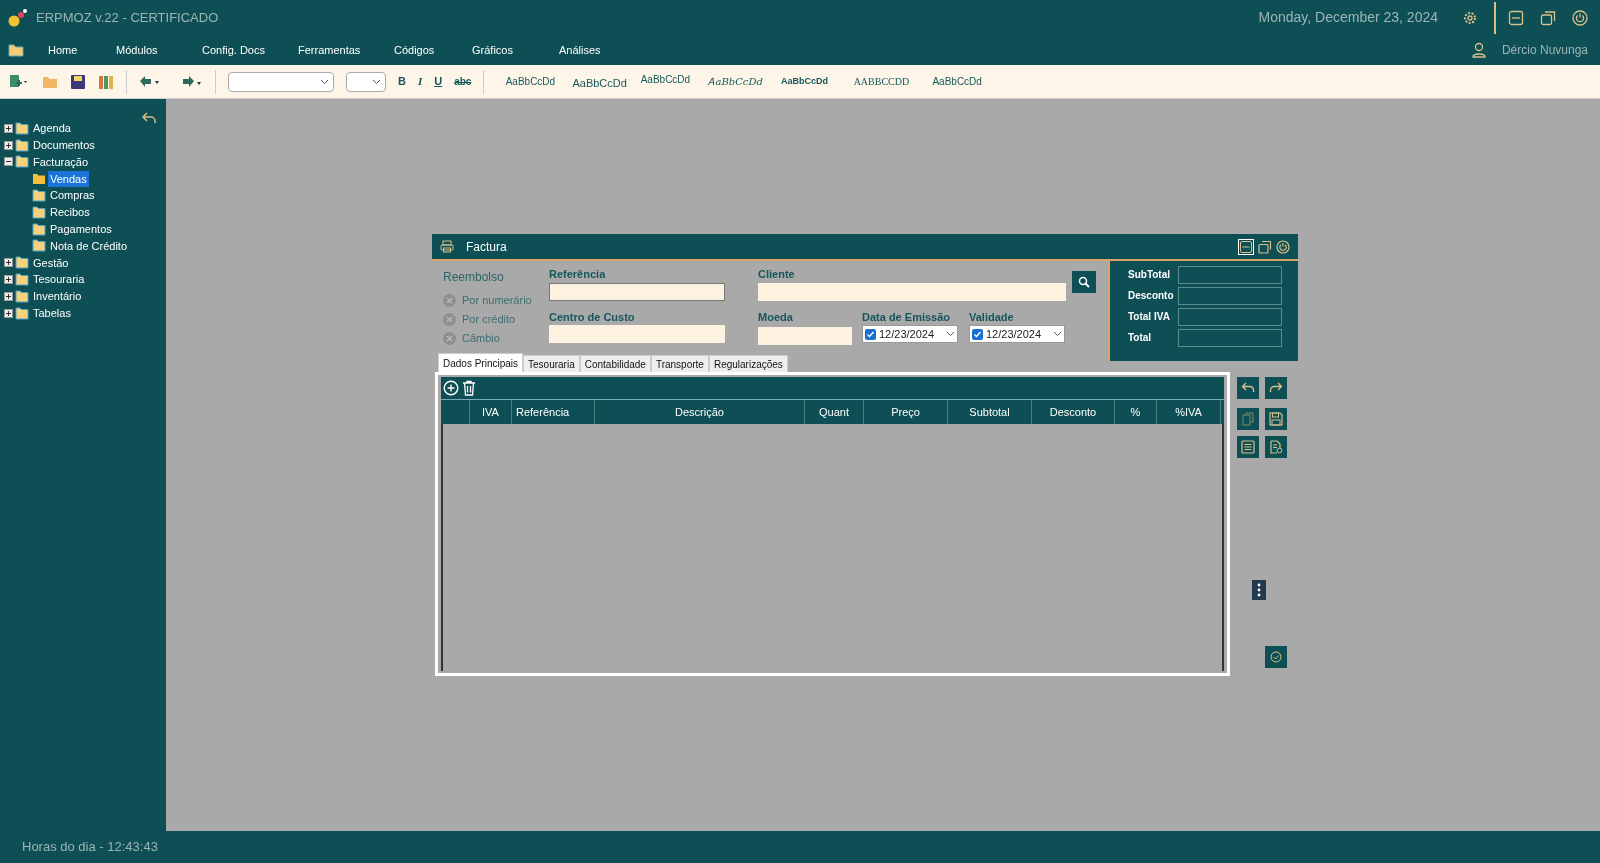  Describe the element at coordinates (551, 363) in the screenshot. I see `tab: Tesouraria` at that location.